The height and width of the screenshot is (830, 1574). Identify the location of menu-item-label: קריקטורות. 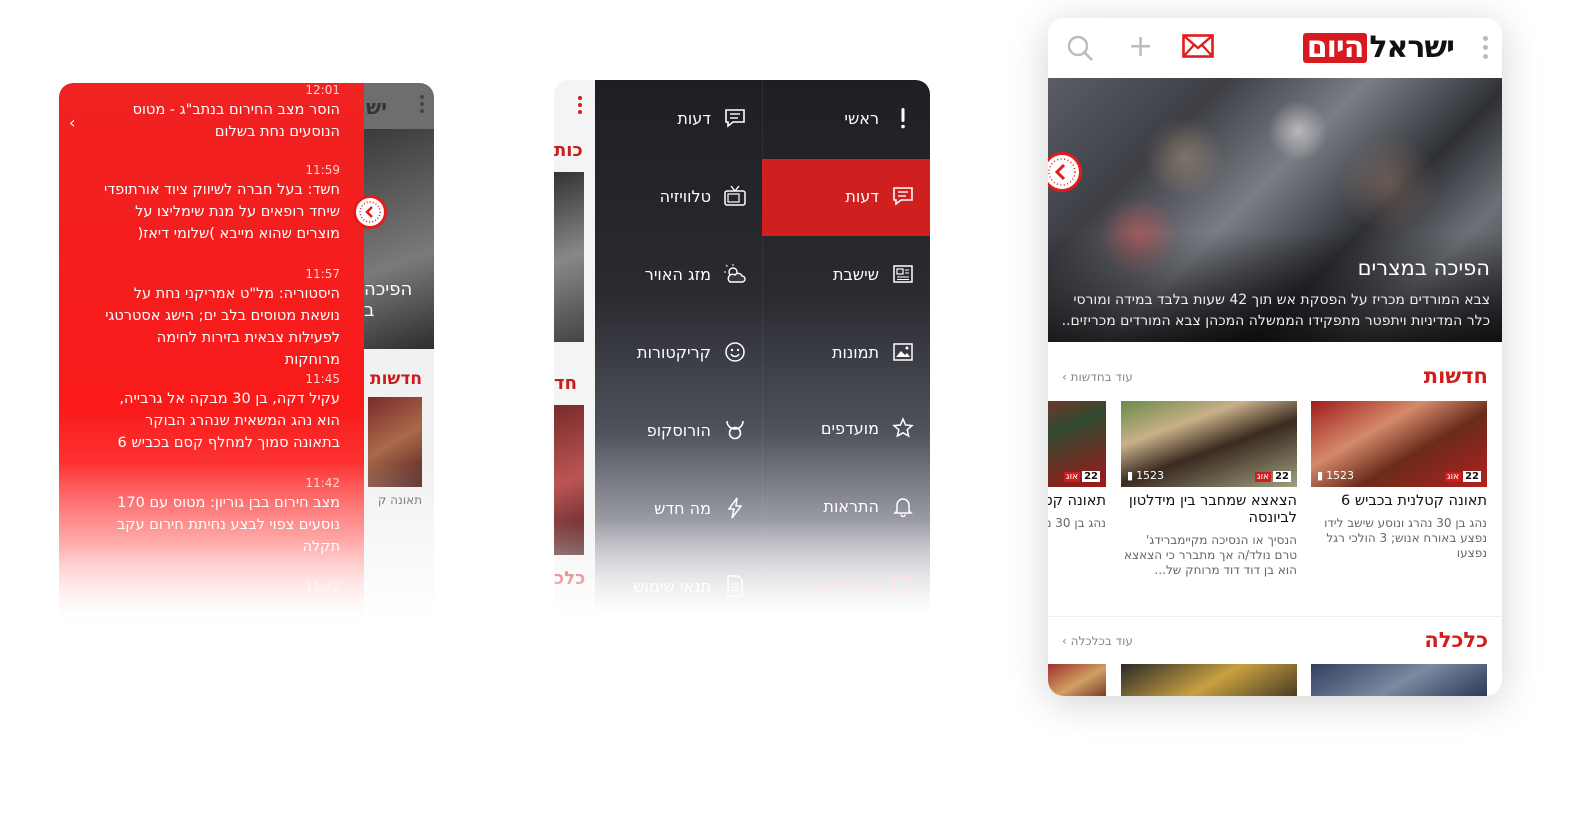
(674, 352).